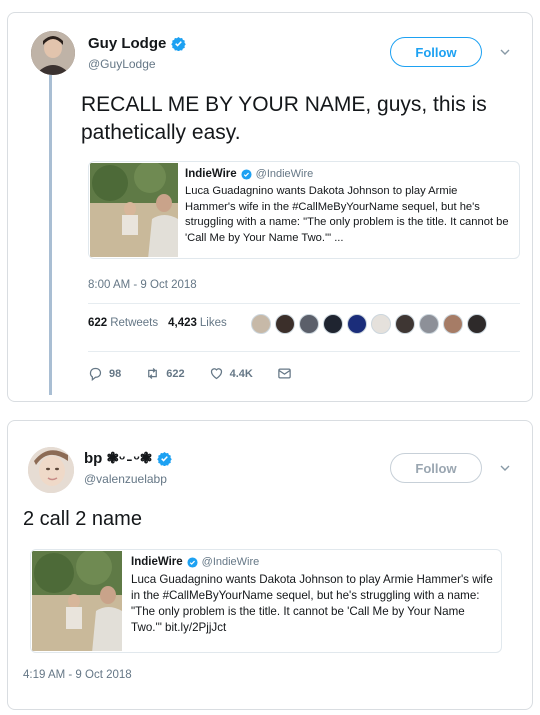 This screenshot has height=715, width=540. I want to click on like-count: 4.4K, so click(241, 373).